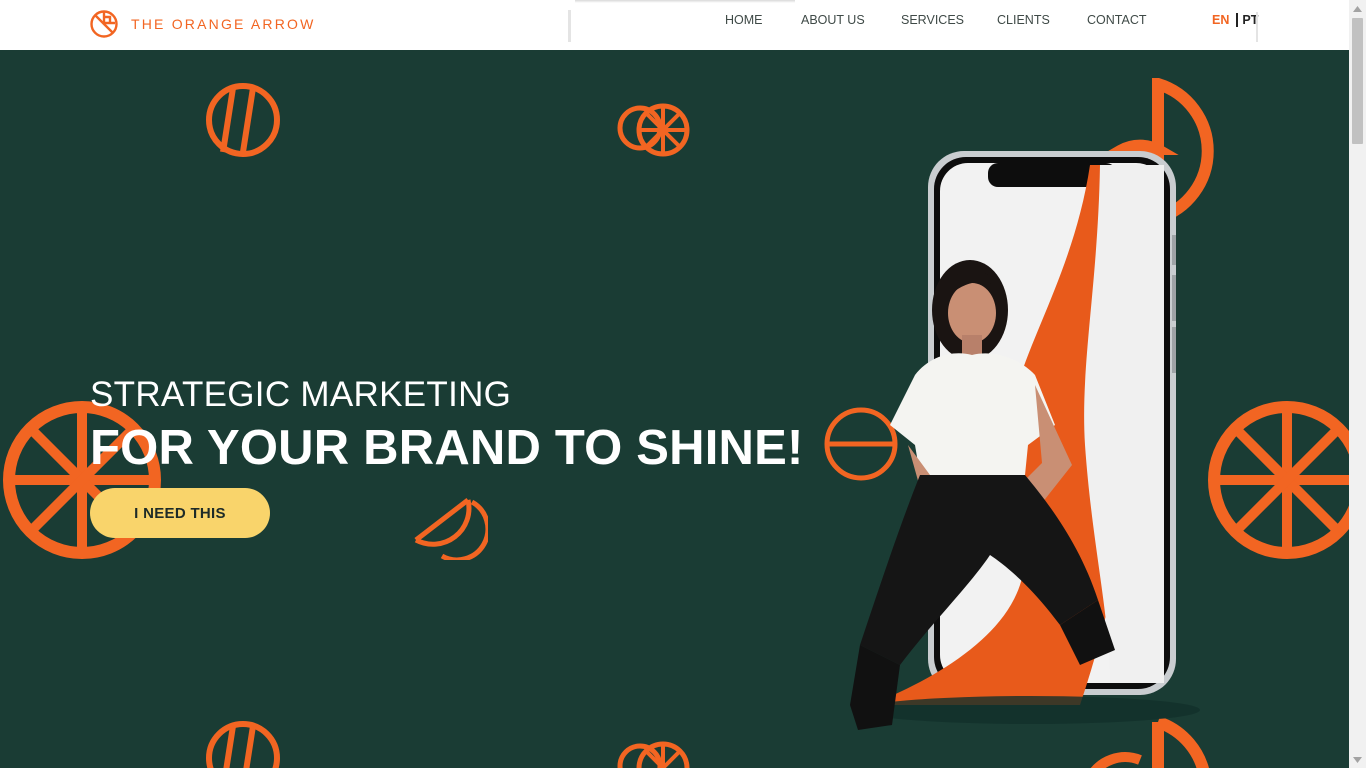 This screenshot has width=1366, height=768. What do you see at coordinates (685, 1) in the screenshot?
I see `header-shadow` at bounding box center [685, 1].